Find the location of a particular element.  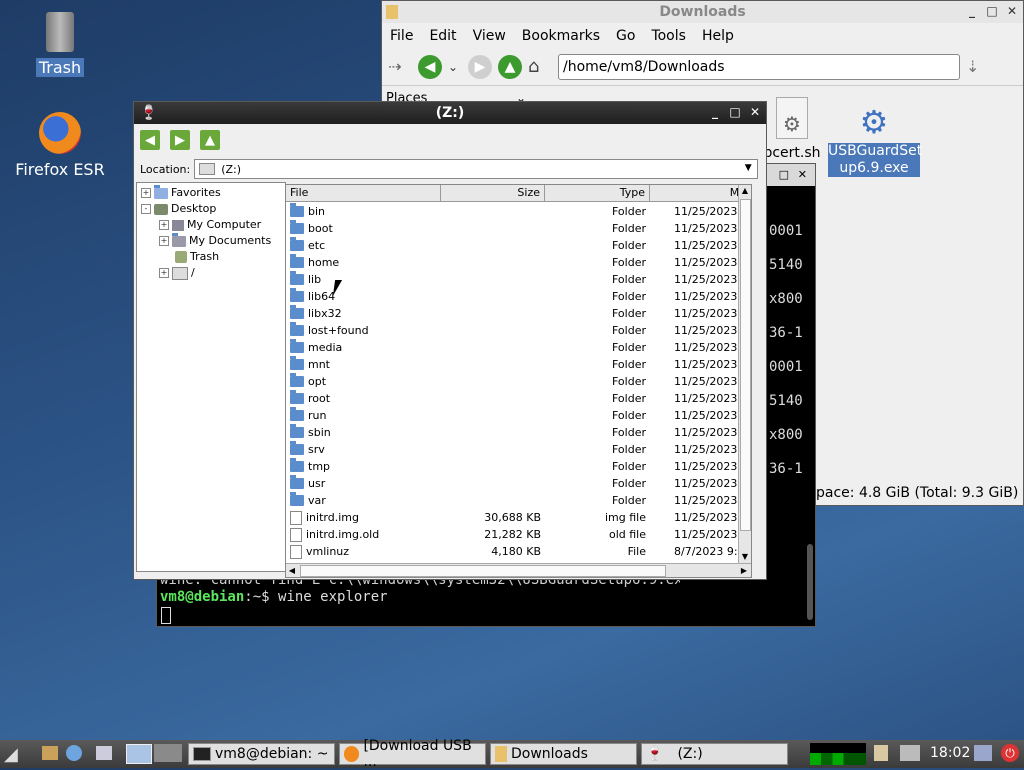

table-row: lost+found Folder 11/25/2023 5:0 is located at coordinates (518, 330).